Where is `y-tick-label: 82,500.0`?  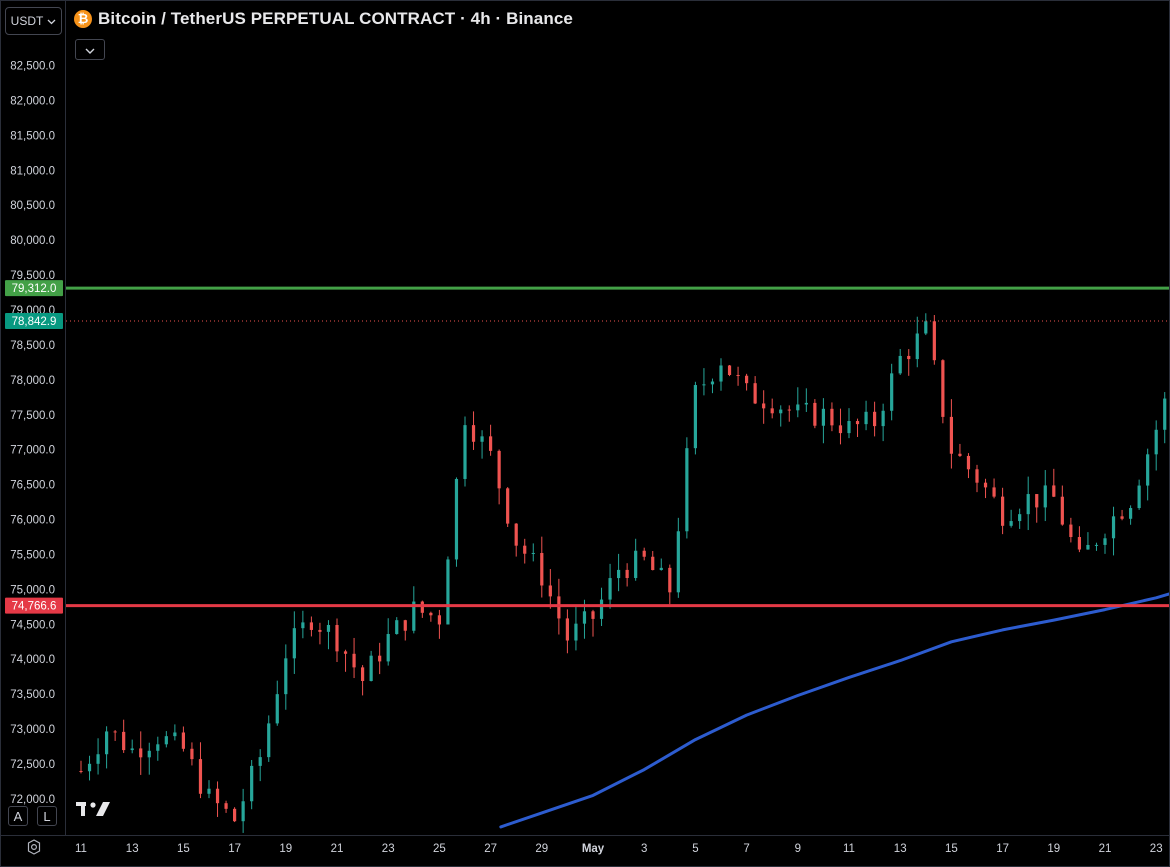 y-tick-label: 82,500.0 is located at coordinates (32, 67).